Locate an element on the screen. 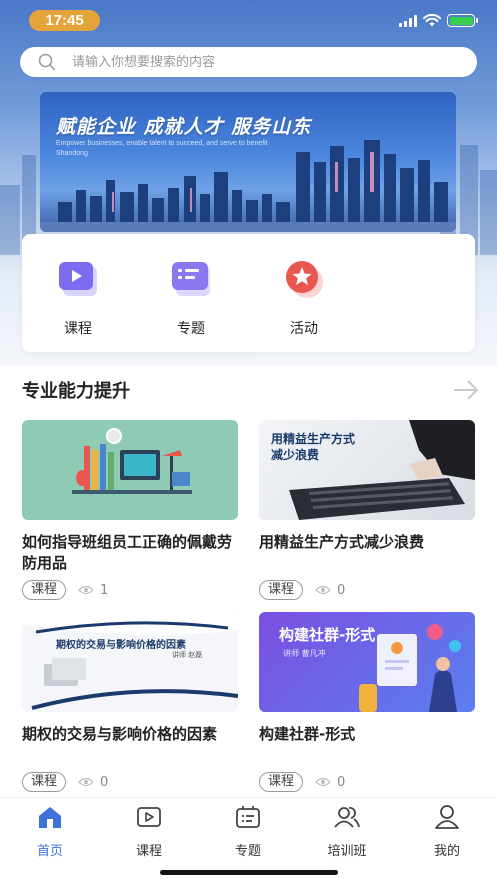 This screenshot has width=497, height=883. home-icon is located at coordinates (50, 817).